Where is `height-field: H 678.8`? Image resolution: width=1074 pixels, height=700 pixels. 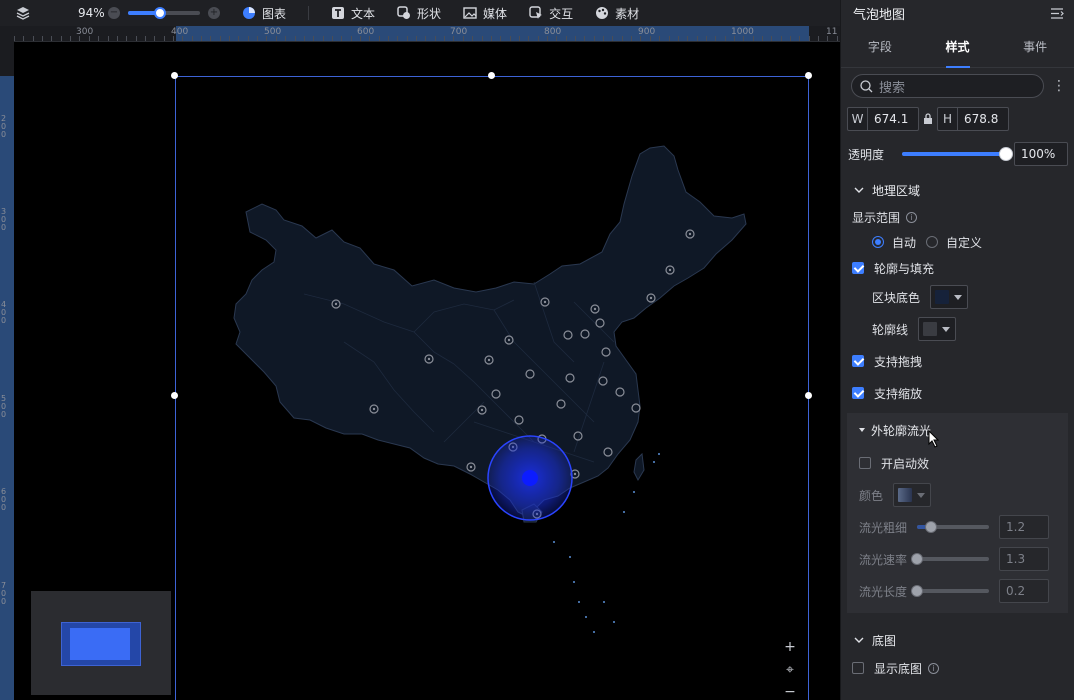 height-field: H 678.8 is located at coordinates (973, 119).